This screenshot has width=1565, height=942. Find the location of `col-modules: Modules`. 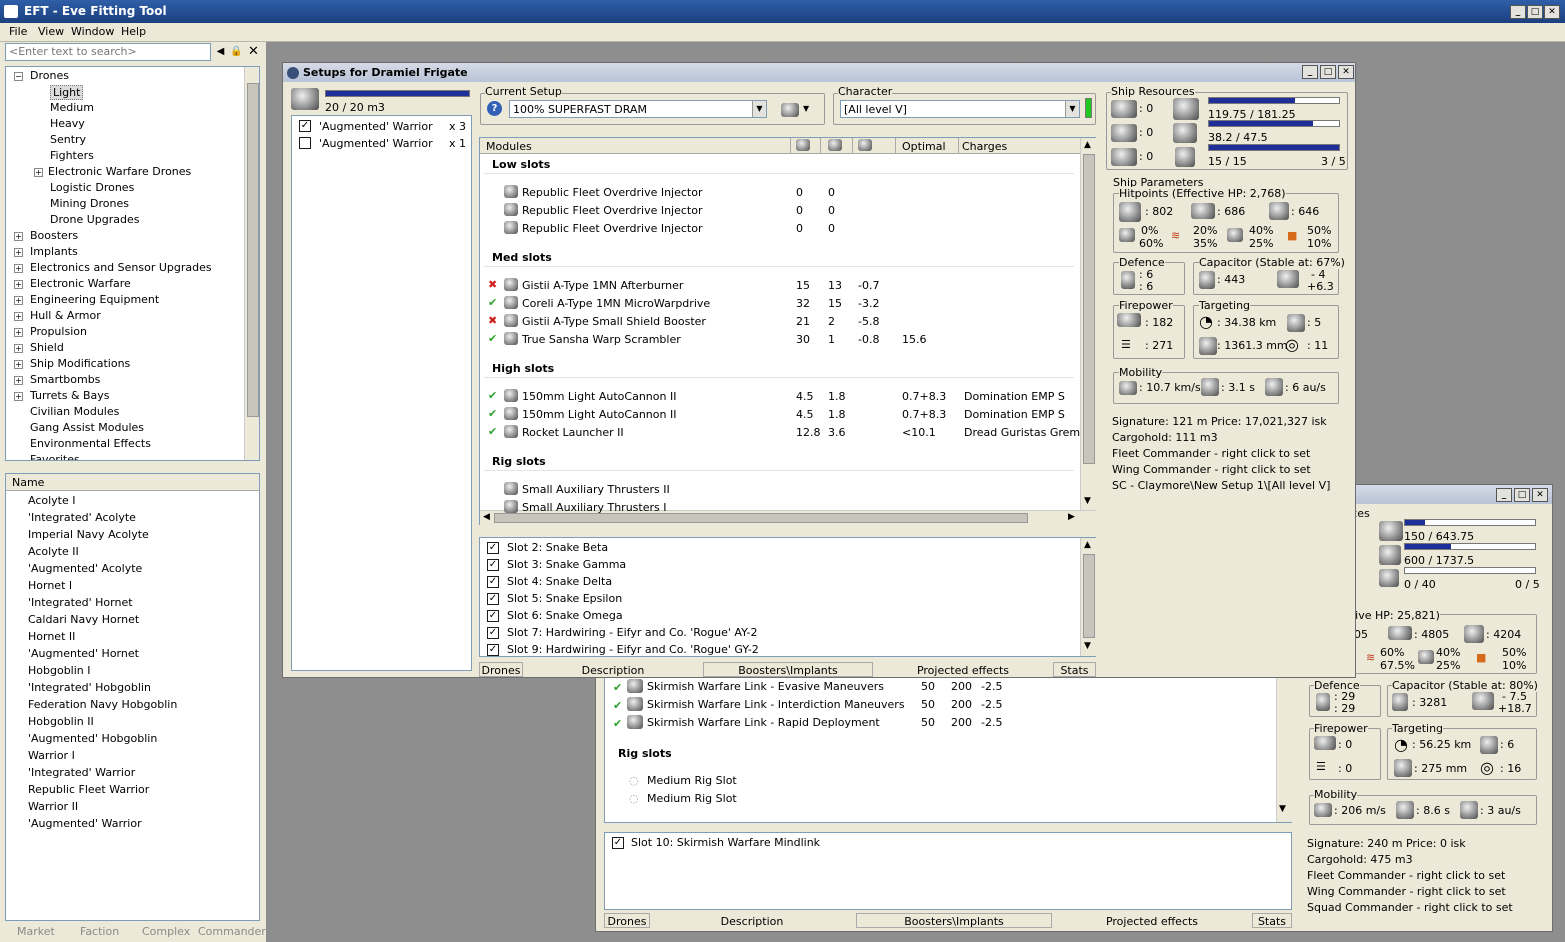

col-modules: Modules is located at coordinates (509, 146).